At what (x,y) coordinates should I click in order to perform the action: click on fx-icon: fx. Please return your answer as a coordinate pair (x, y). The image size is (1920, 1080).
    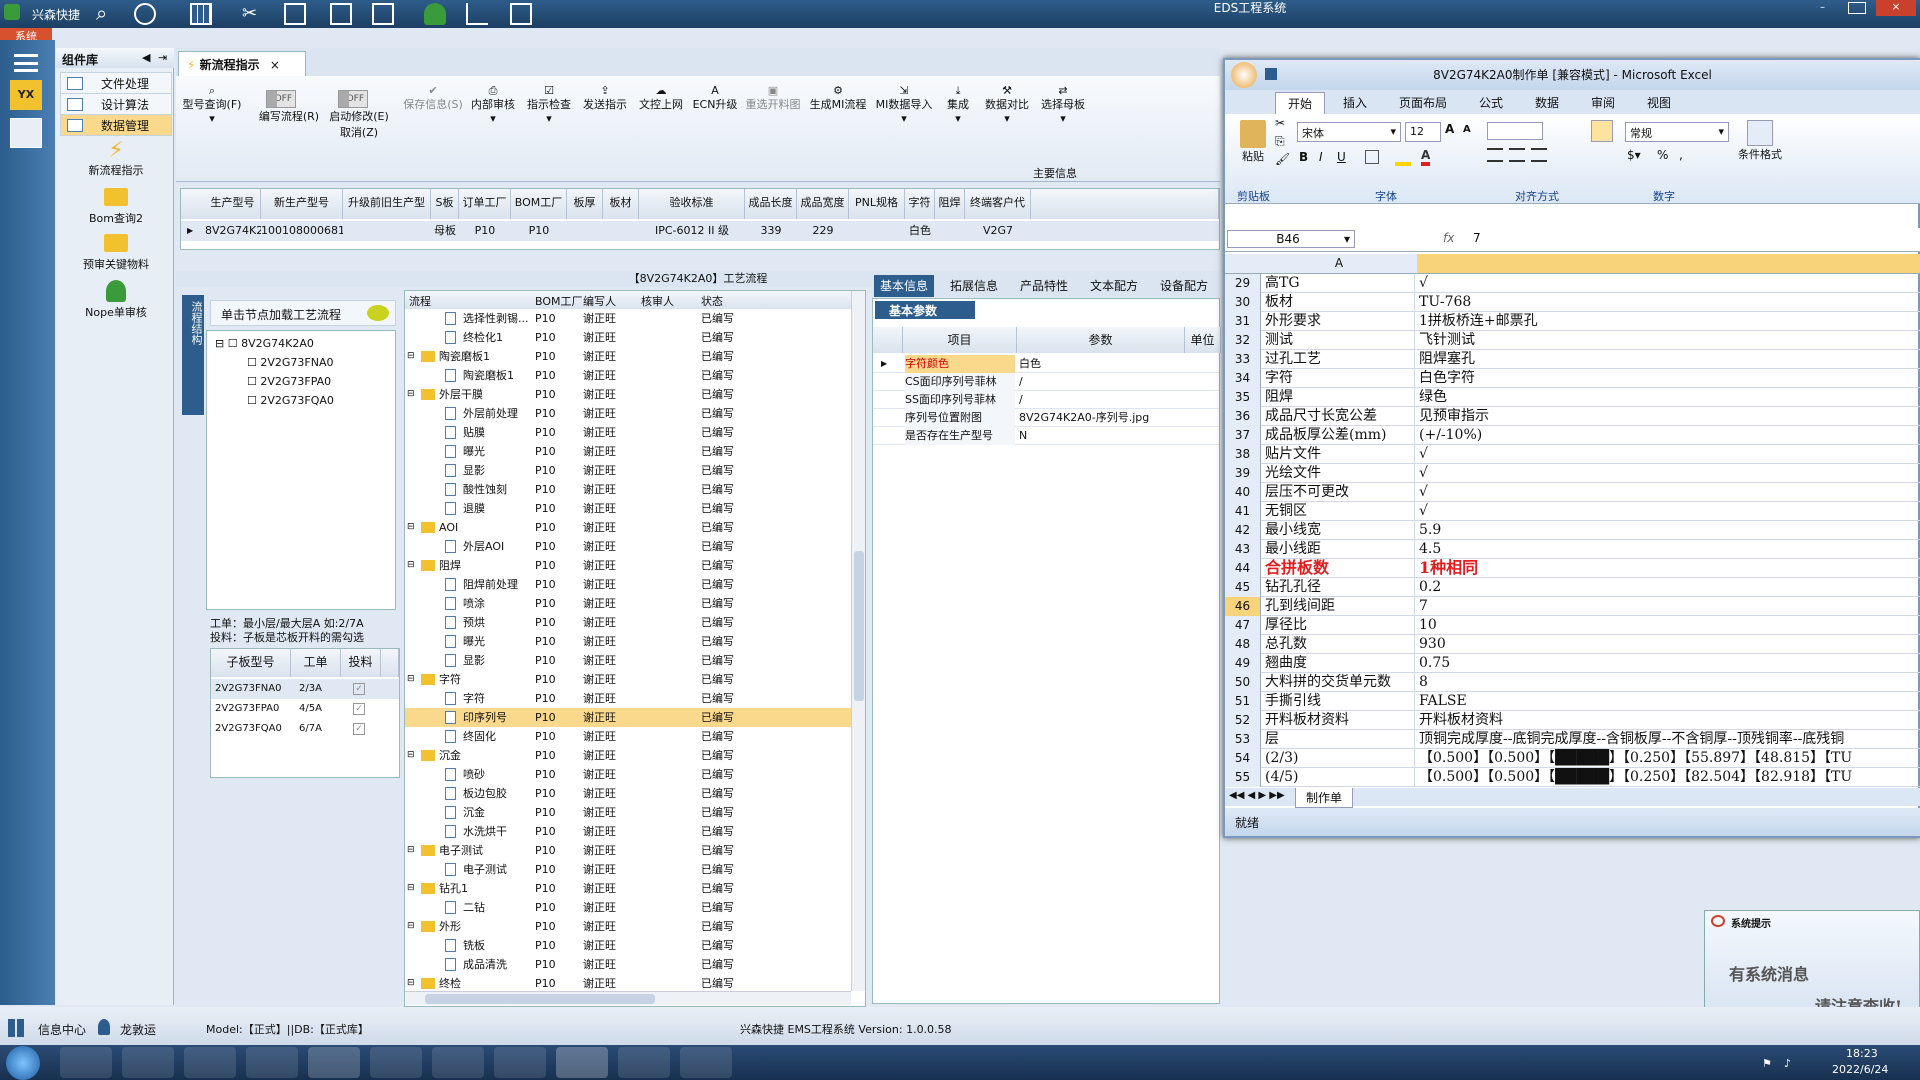
    Looking at the image, I should click on (1448, 238).